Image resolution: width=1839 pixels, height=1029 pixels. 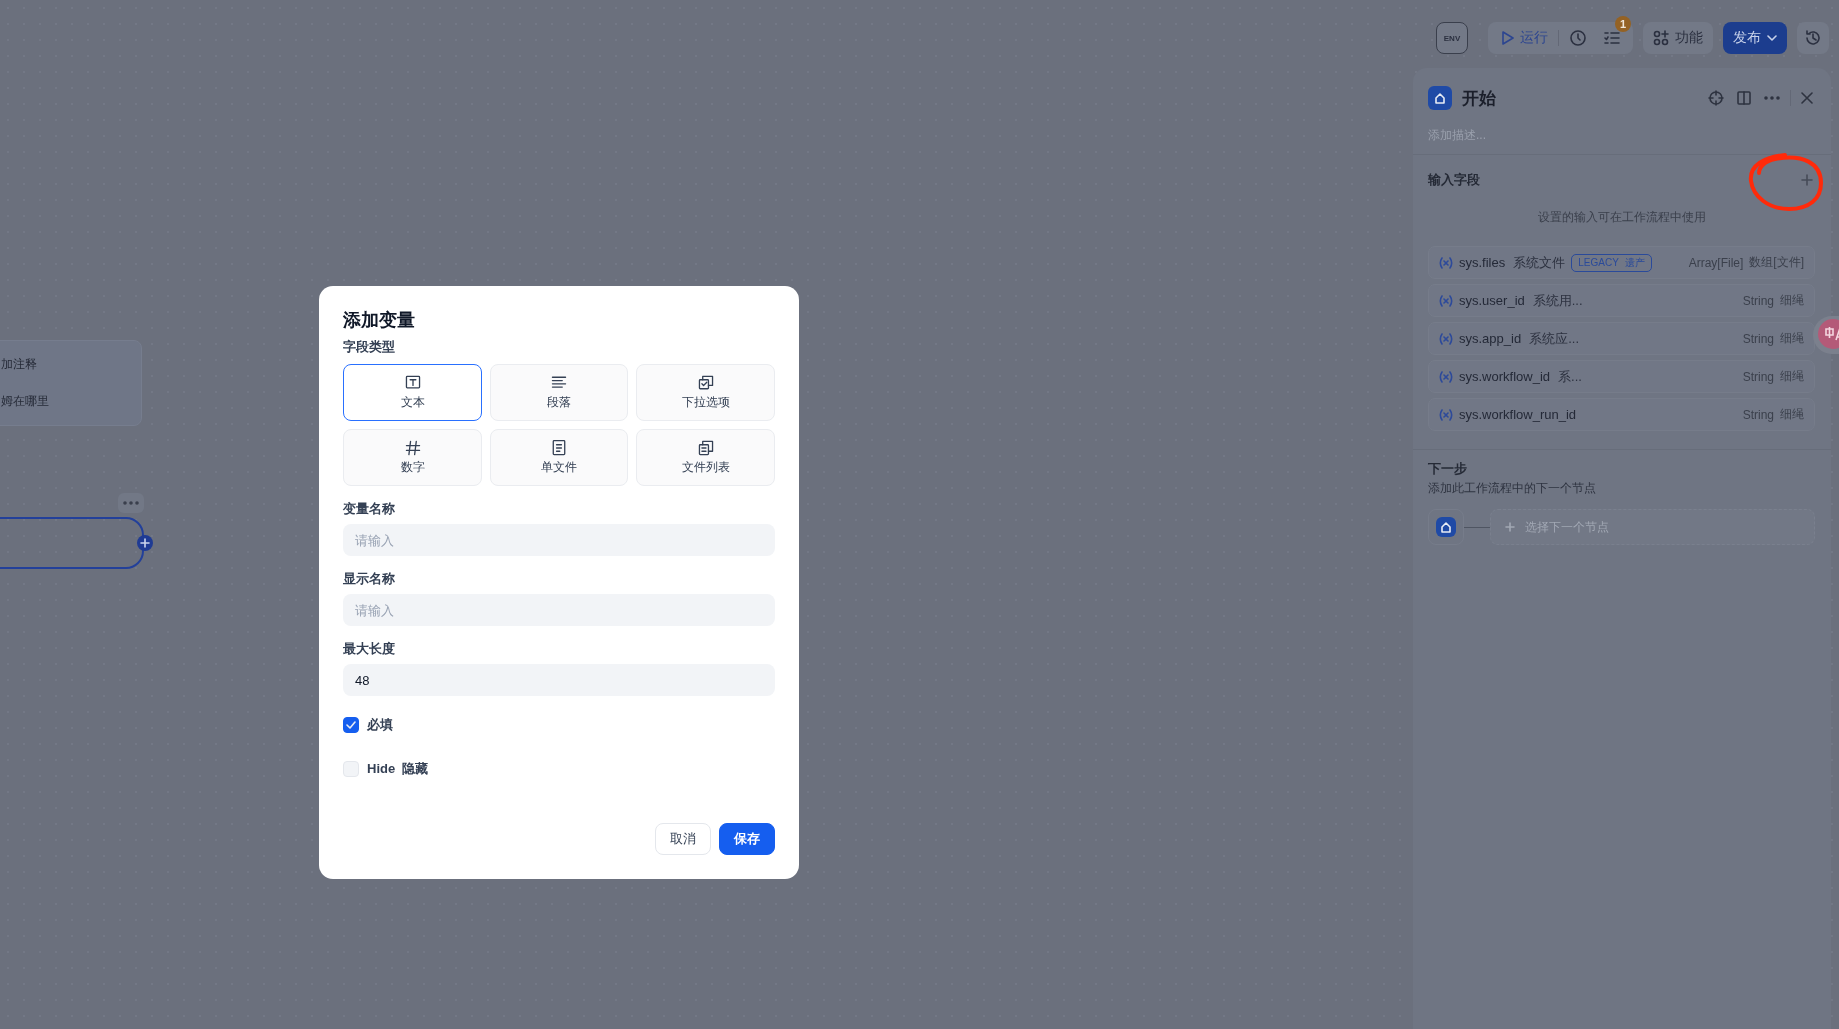 What do you see at coordinates (369, 509) in the screenshot?
I see `field-label: 变量名称` at bounding box center [369, 509].